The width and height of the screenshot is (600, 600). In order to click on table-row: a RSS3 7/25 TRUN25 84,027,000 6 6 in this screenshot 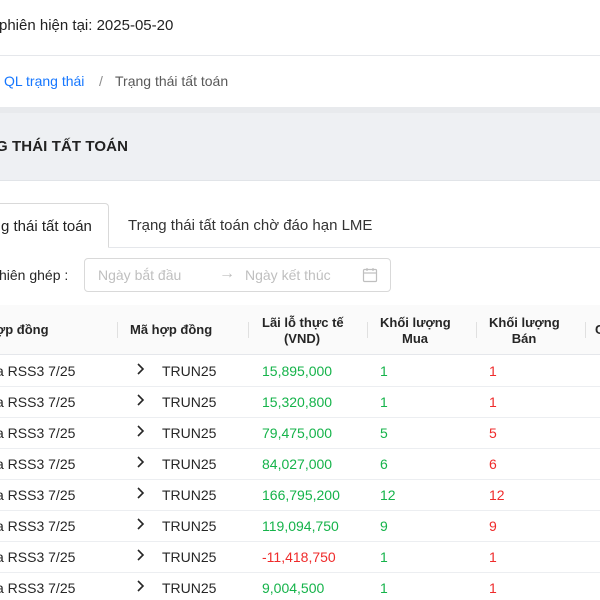, I will do `click(300, 464)`.